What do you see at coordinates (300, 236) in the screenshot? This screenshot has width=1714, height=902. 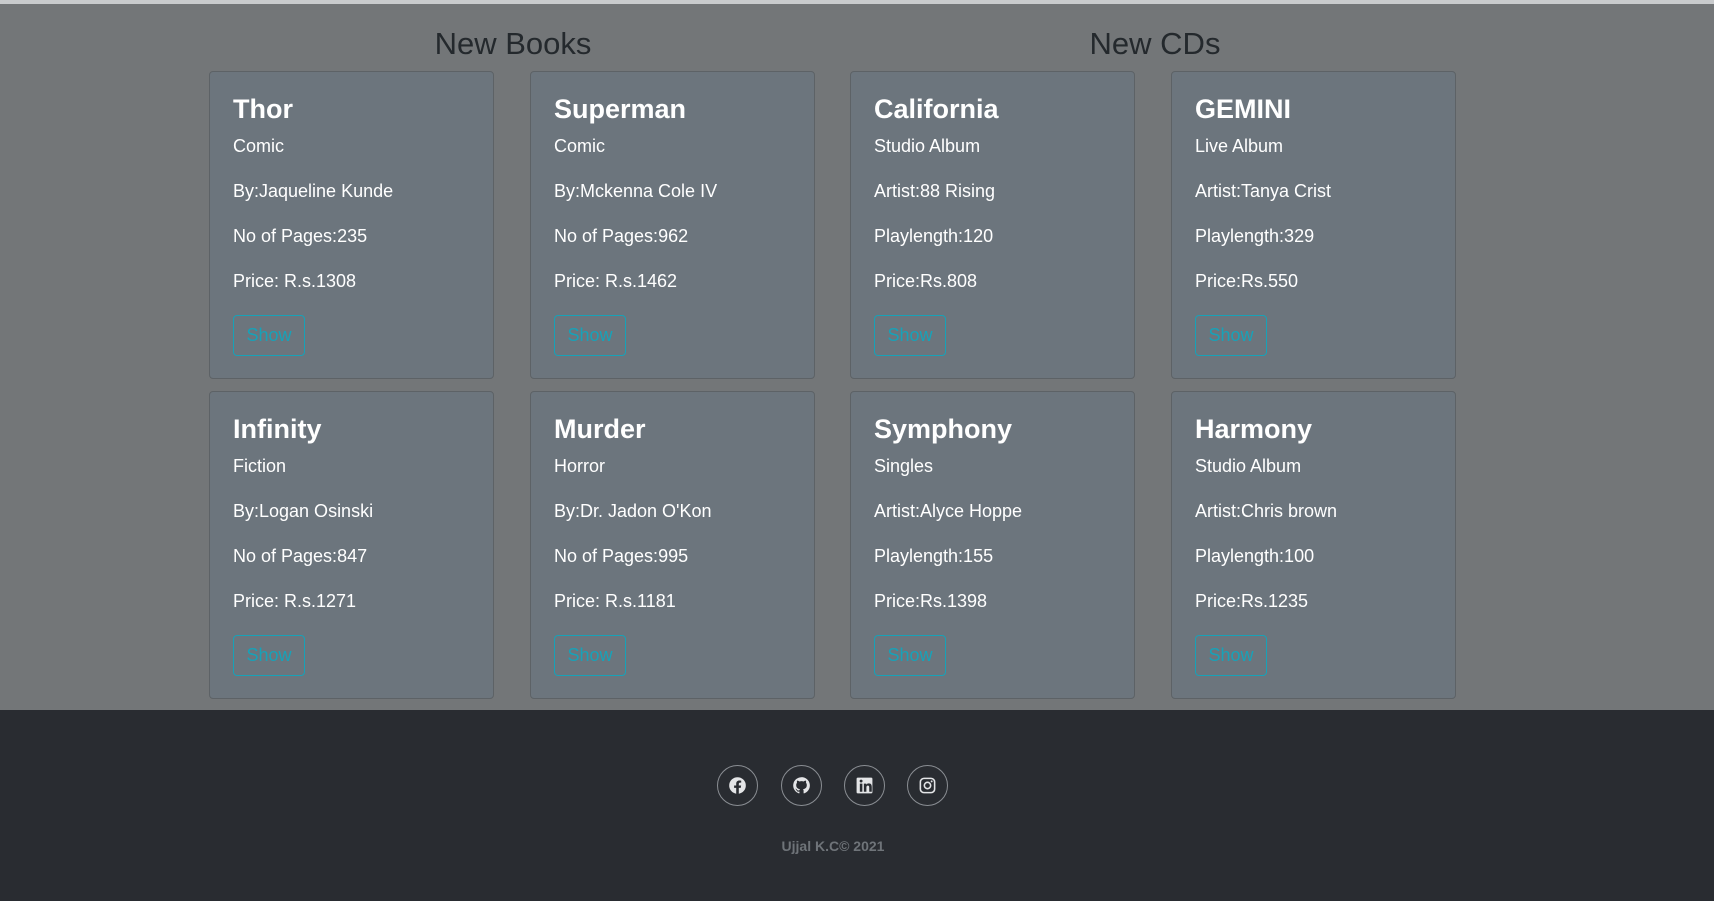 I see `book-pages: No of Pages:235` at bounding box center [300, 236].